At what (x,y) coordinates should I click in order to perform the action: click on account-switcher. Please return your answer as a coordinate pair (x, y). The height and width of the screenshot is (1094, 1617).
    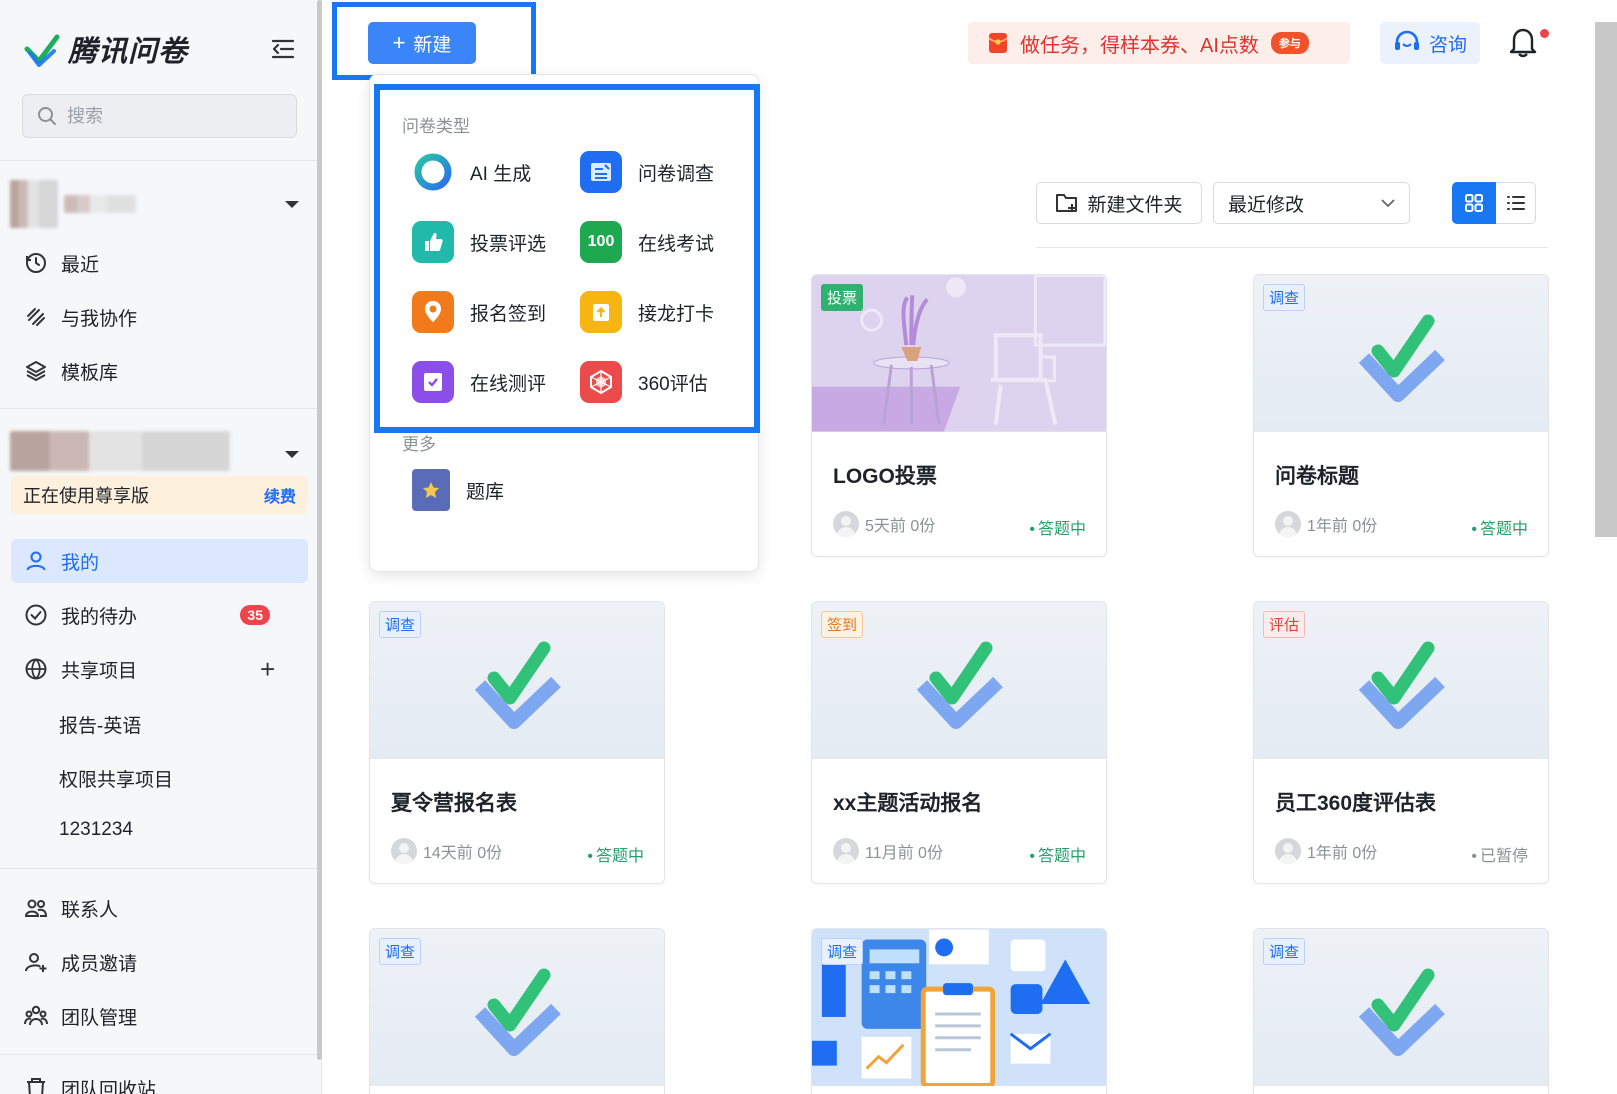
    Looking at the image, I should click on (73, 204).